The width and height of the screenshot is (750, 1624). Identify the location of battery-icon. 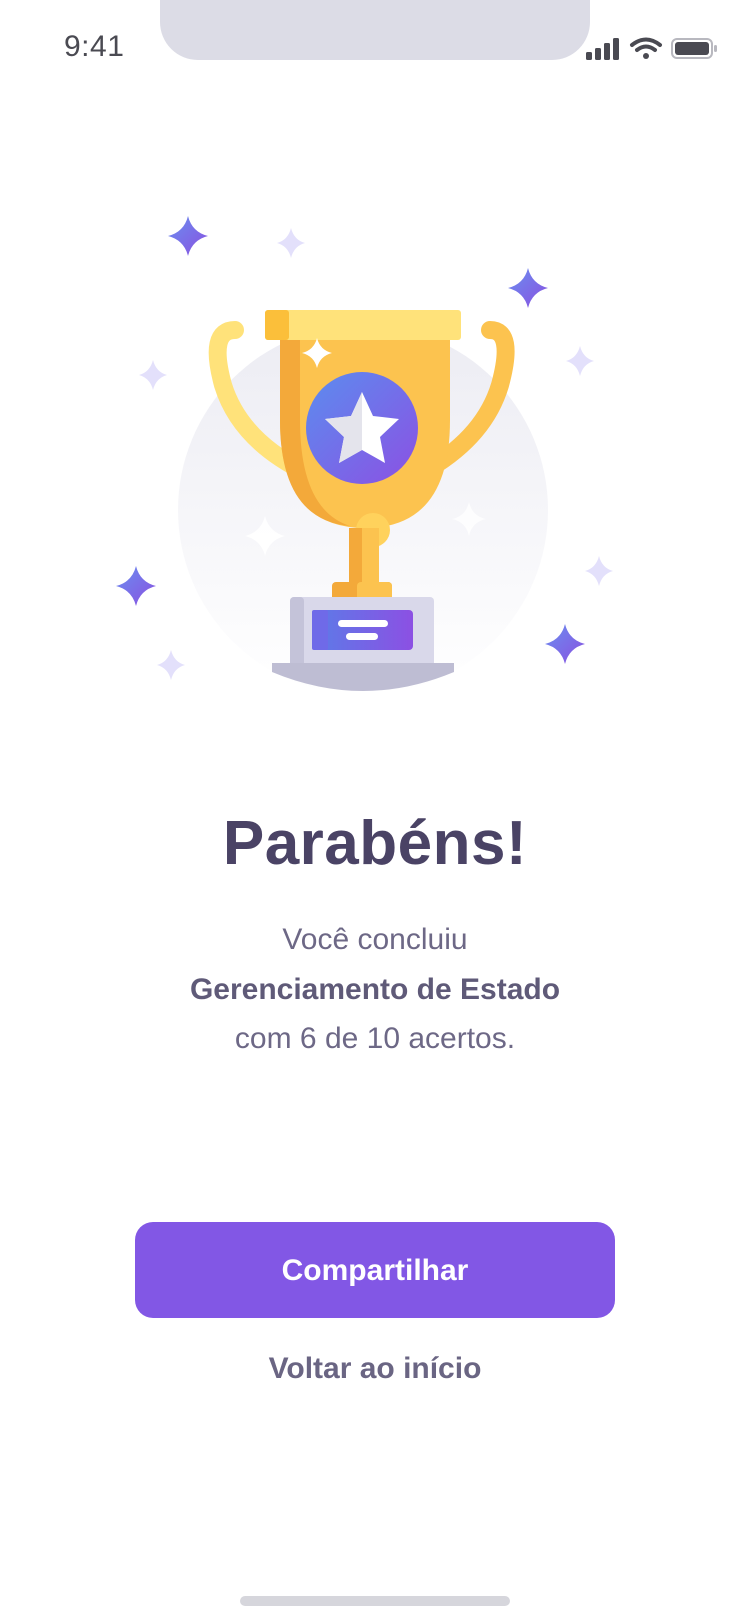
(694, 48).